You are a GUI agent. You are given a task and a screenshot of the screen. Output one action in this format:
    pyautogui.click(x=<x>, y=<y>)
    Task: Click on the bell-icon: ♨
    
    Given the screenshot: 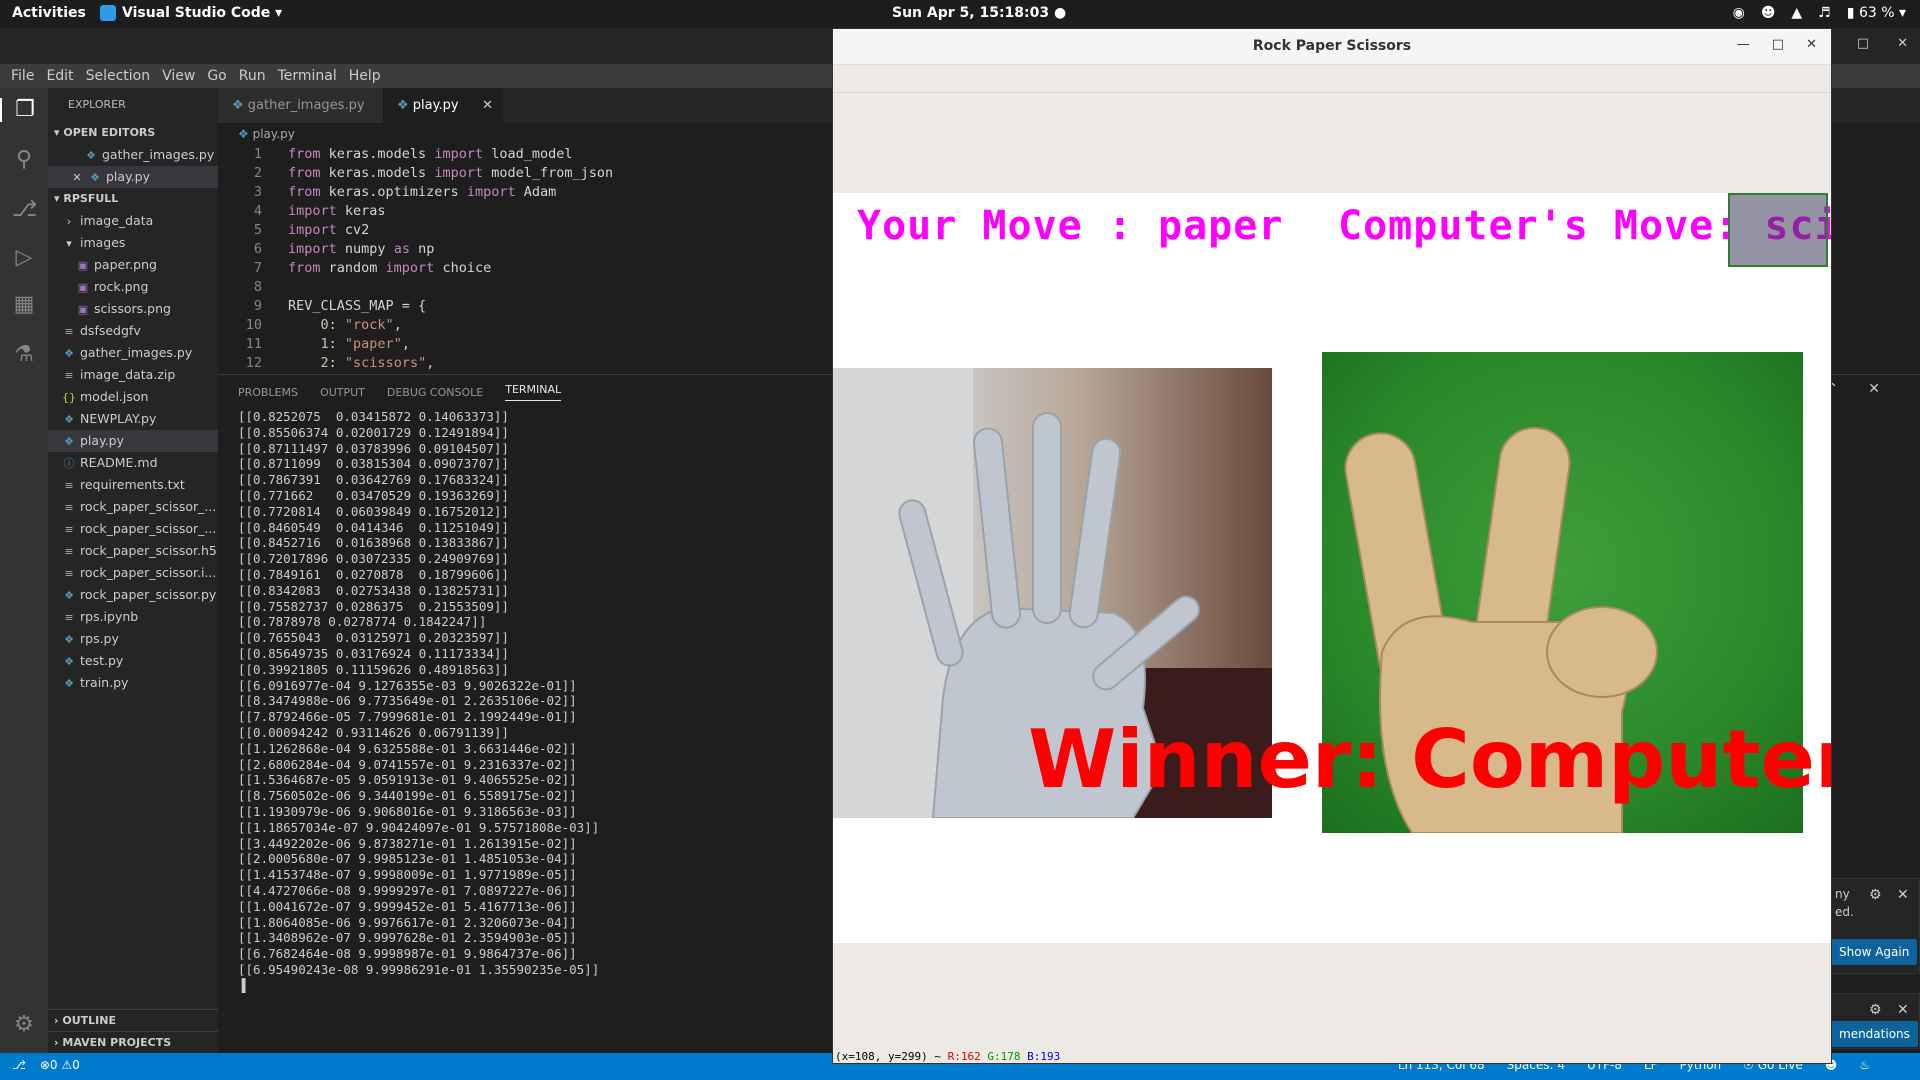 What is the action you would take?
    pyautogui.click(x=1864, y=1065)
    